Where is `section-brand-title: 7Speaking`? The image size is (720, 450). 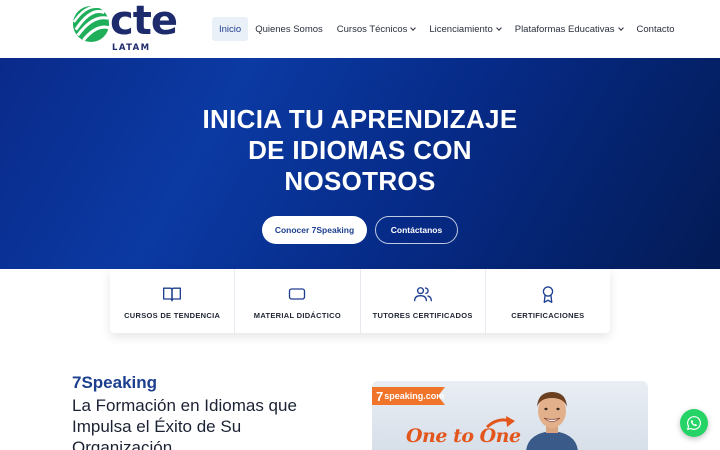
section-brand-title: 7Speaking is located at coordinates (115, 382).